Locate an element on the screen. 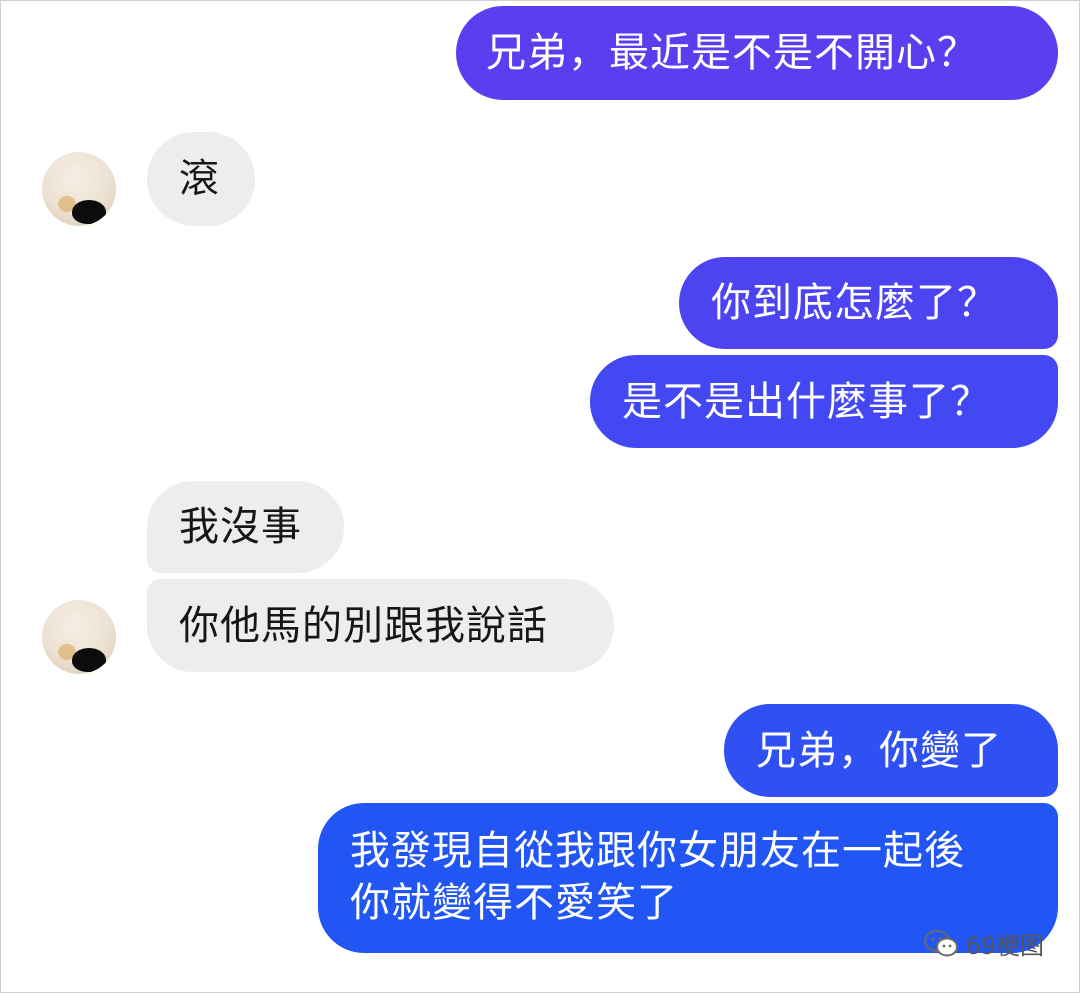  message-text-line: 你就變得不愛笑了 is located at coordinates (514, 903).